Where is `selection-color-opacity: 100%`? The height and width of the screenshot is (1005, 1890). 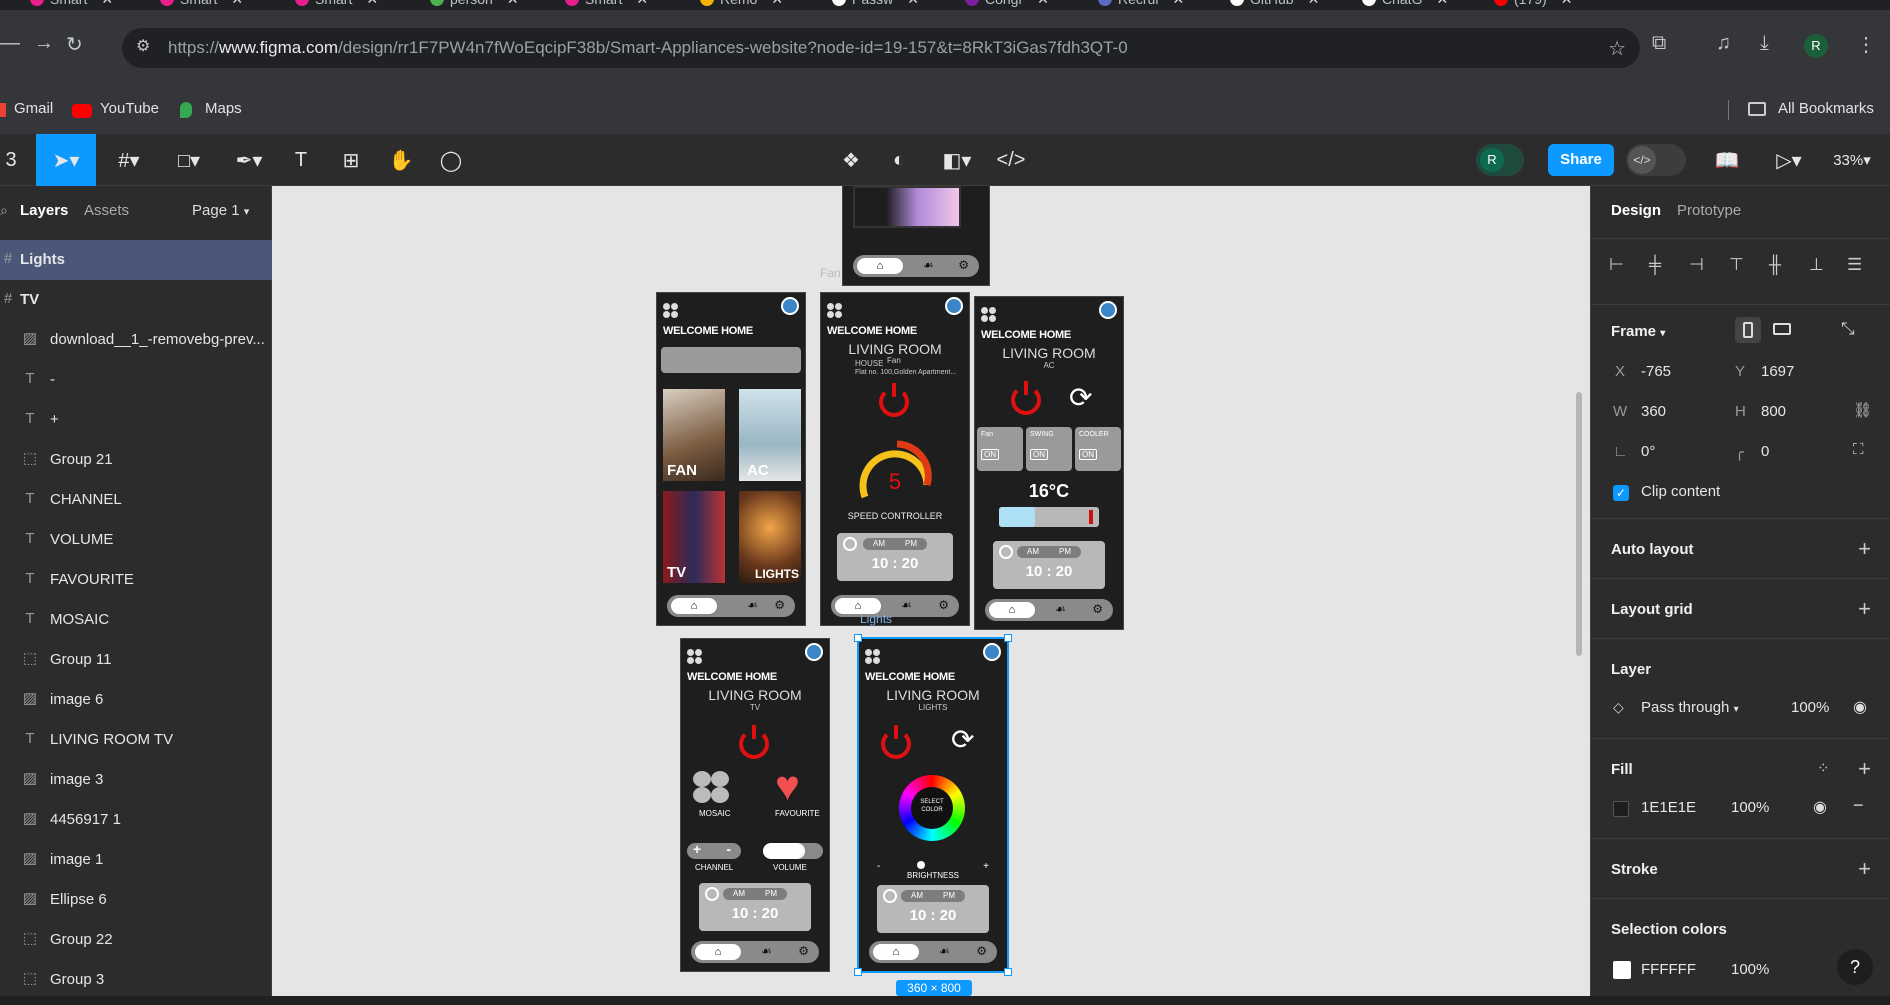
selection-color-opacity: 100% is located at coordinates (1750, 969).